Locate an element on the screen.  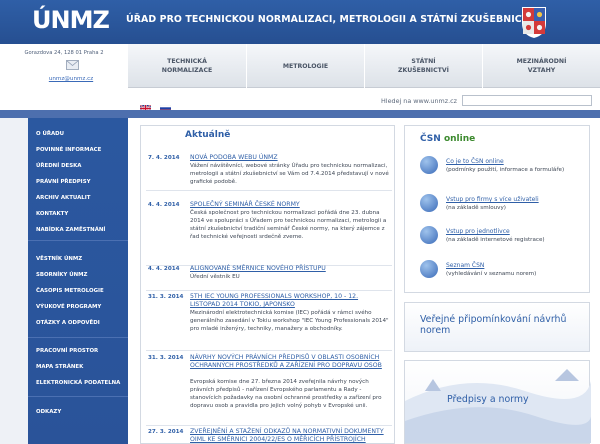
sidebar-item: ODKAZY is located at coordinates (48, 412).